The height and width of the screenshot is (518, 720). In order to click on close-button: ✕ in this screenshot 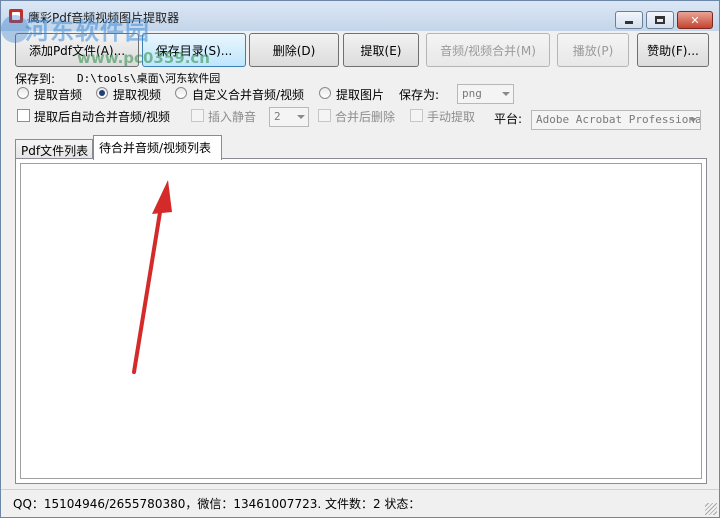, I will do `click(695, 20)`.